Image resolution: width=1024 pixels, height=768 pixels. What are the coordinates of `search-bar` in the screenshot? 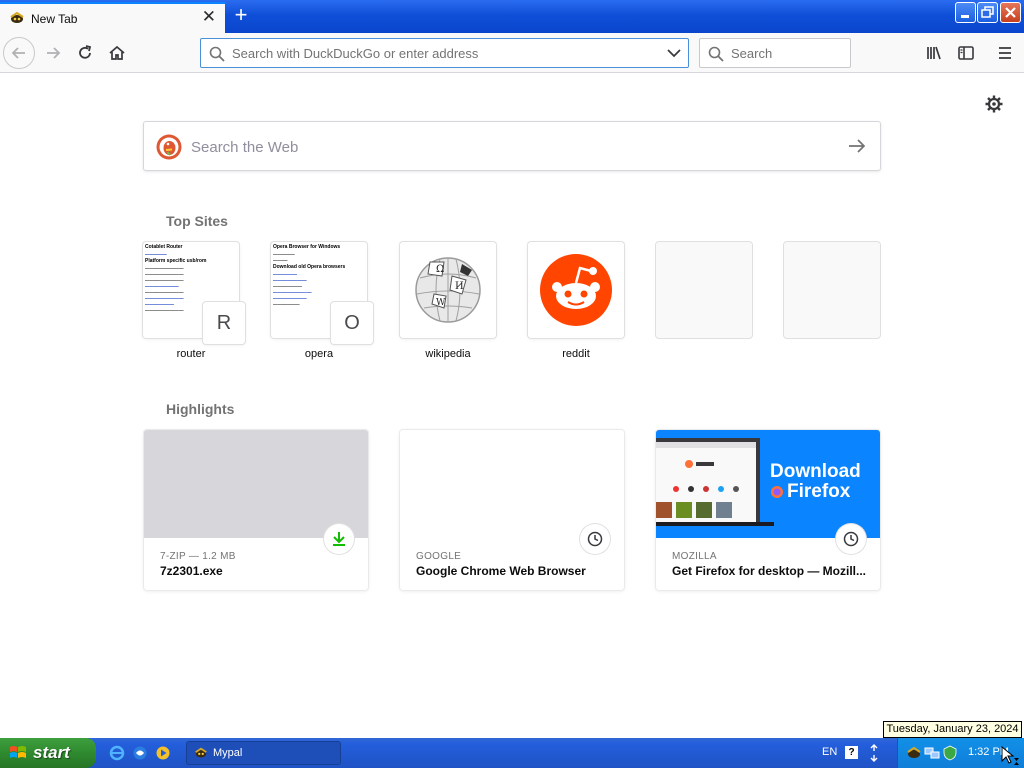 It's located at (775, 53).